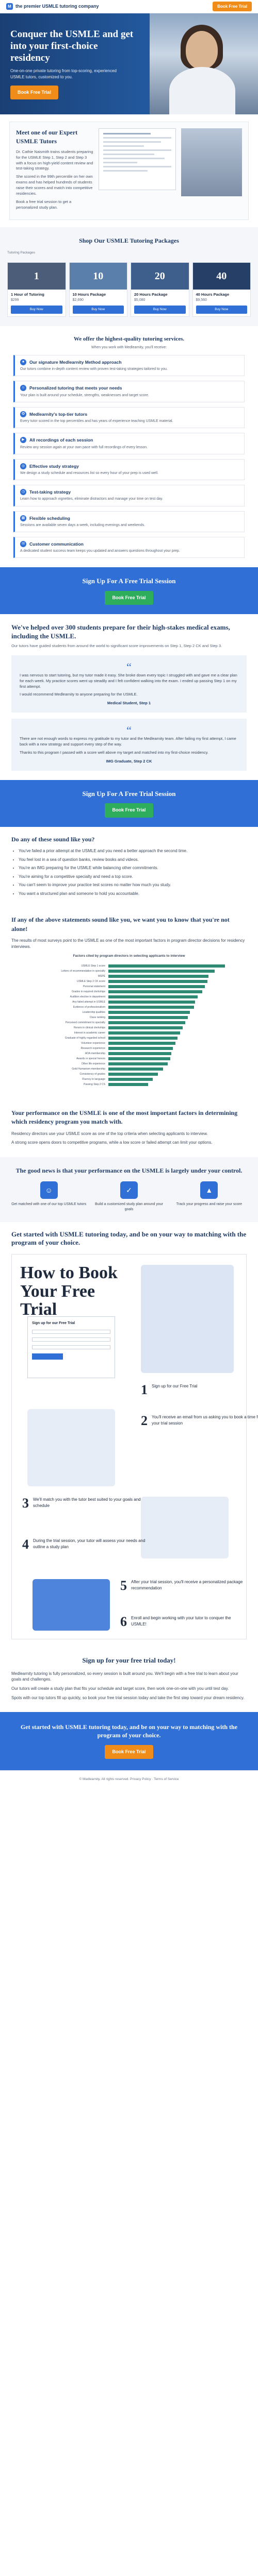 The height and width of the screenshot is (2576, 258). What do you see at coordinates (93, 1043) in the screenshot?
I see `chart-category-label: Volunteer experience` at bounding box center [93, 1043].